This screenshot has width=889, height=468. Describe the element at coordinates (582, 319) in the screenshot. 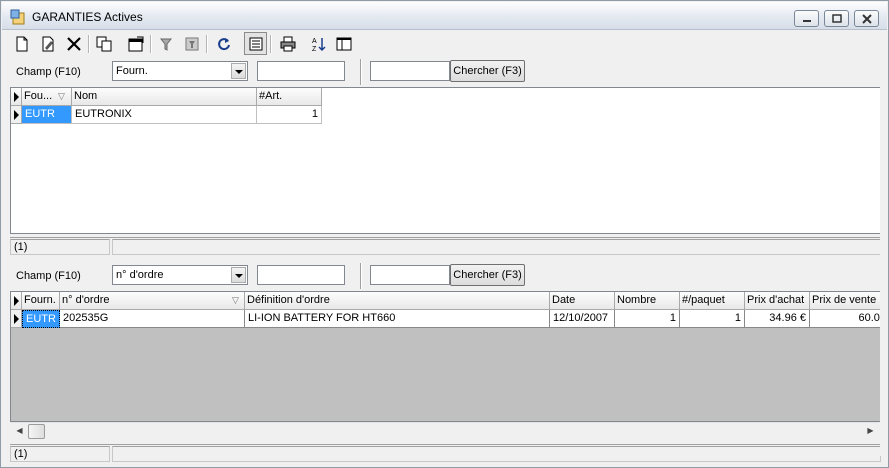

I see `cell-date: 12/10/2007` at that location.